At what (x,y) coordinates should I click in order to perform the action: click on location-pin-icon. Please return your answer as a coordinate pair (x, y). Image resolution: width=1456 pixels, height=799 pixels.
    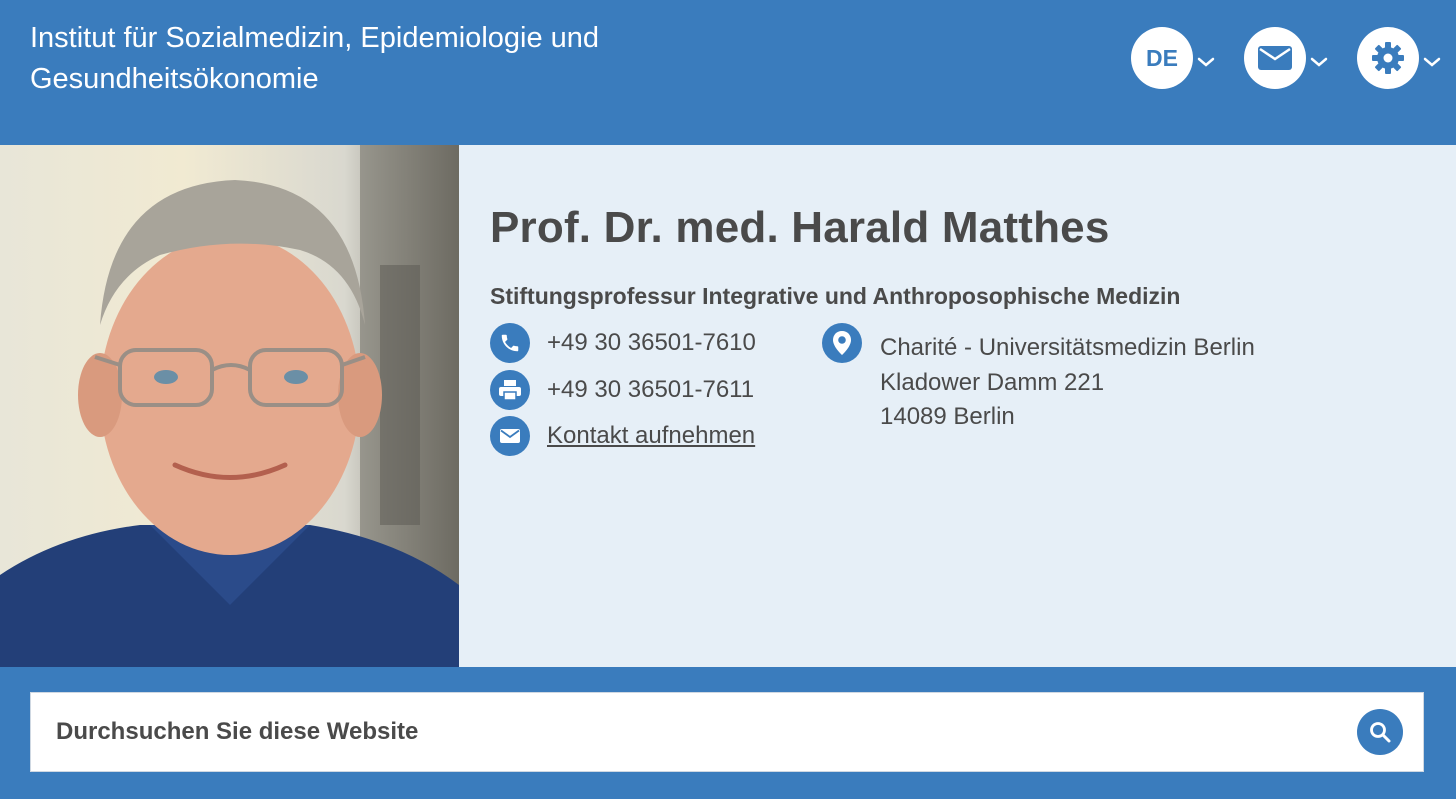
    Looking at the image, I should click on (842, 343).